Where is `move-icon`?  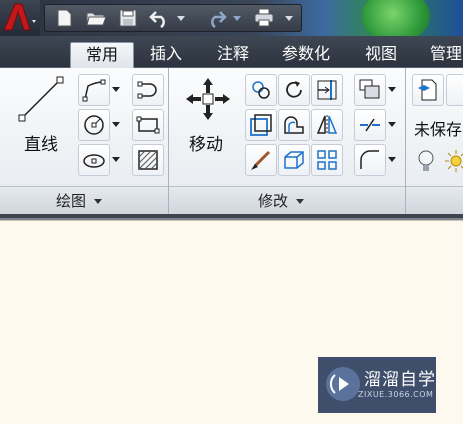 move-icon is located at coordinates (208, 99).